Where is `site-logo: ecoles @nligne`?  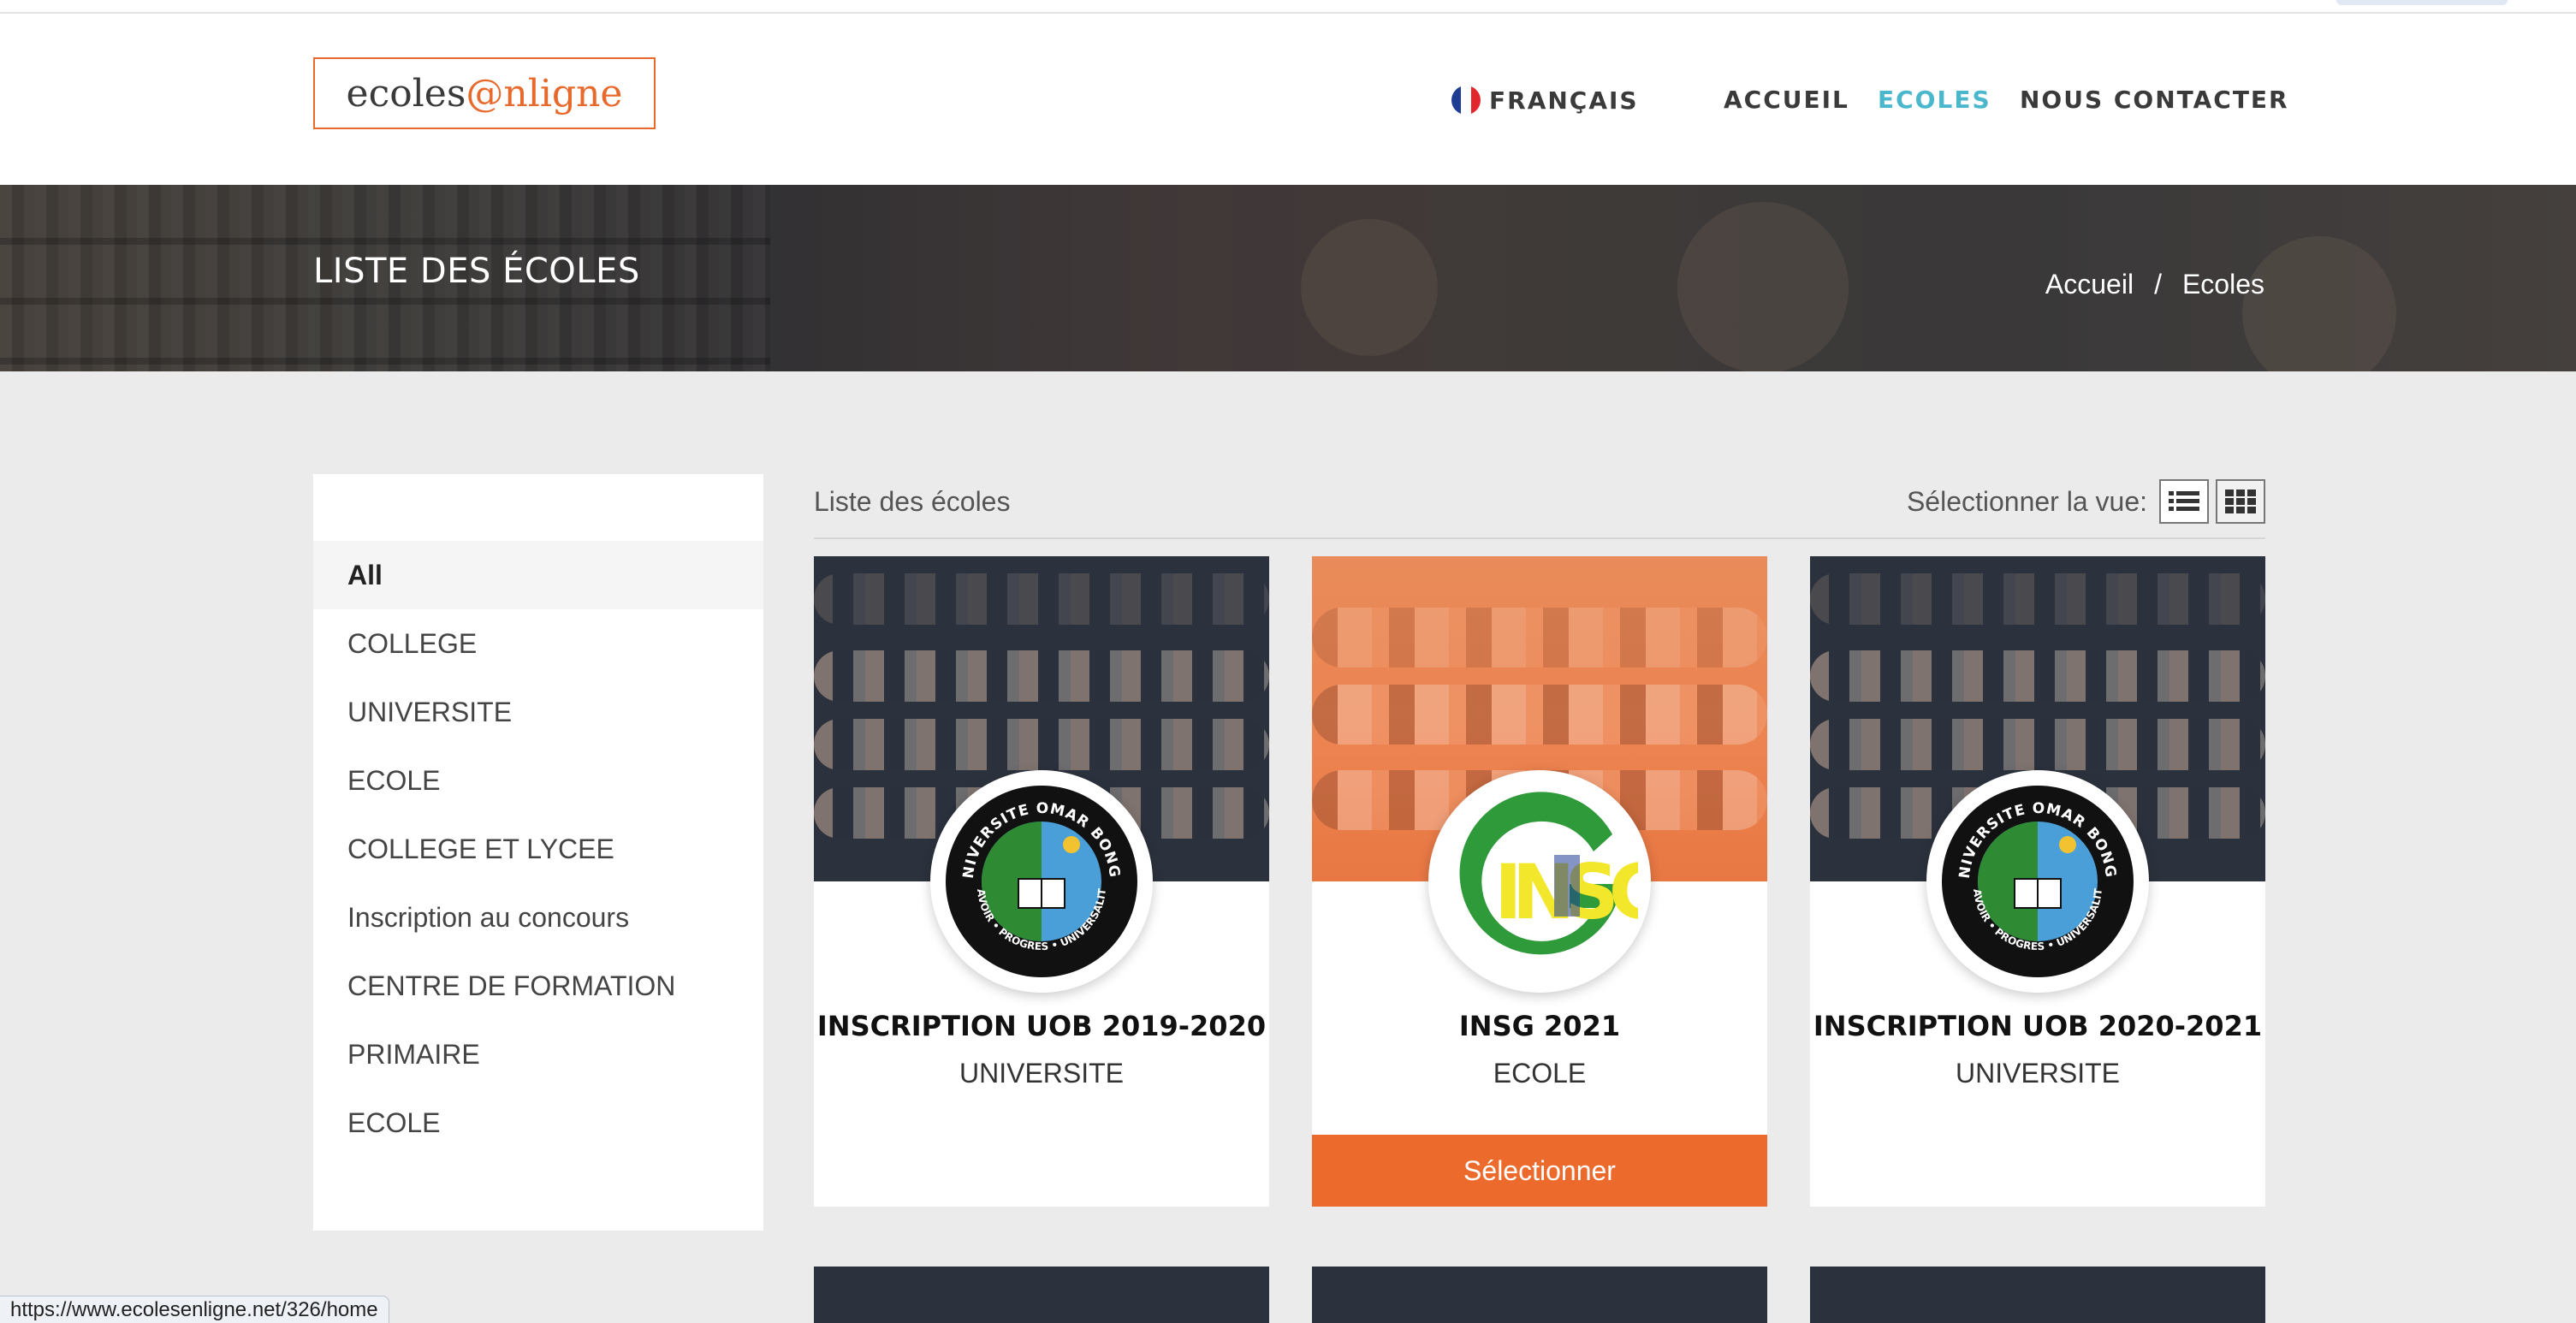
site-logo: ecoles @nligne is located at coordinates (484, 93).